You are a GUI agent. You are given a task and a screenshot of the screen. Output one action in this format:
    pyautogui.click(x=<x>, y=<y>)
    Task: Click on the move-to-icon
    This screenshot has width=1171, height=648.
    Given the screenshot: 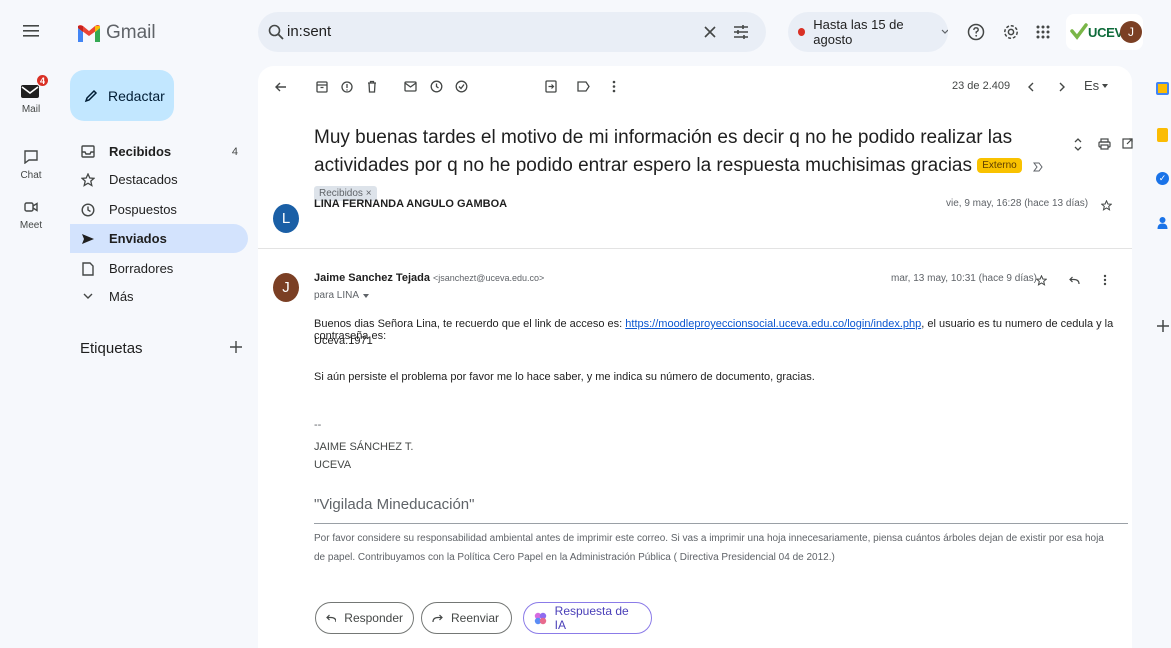 What is the action you would take?
    pyautogui.click(x=551, y=86)
    